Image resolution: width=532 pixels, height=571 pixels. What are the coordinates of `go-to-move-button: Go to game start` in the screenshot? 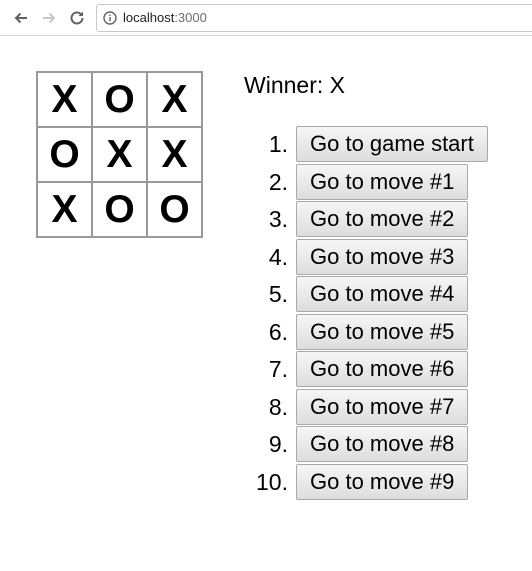 It's located at (392, 144).